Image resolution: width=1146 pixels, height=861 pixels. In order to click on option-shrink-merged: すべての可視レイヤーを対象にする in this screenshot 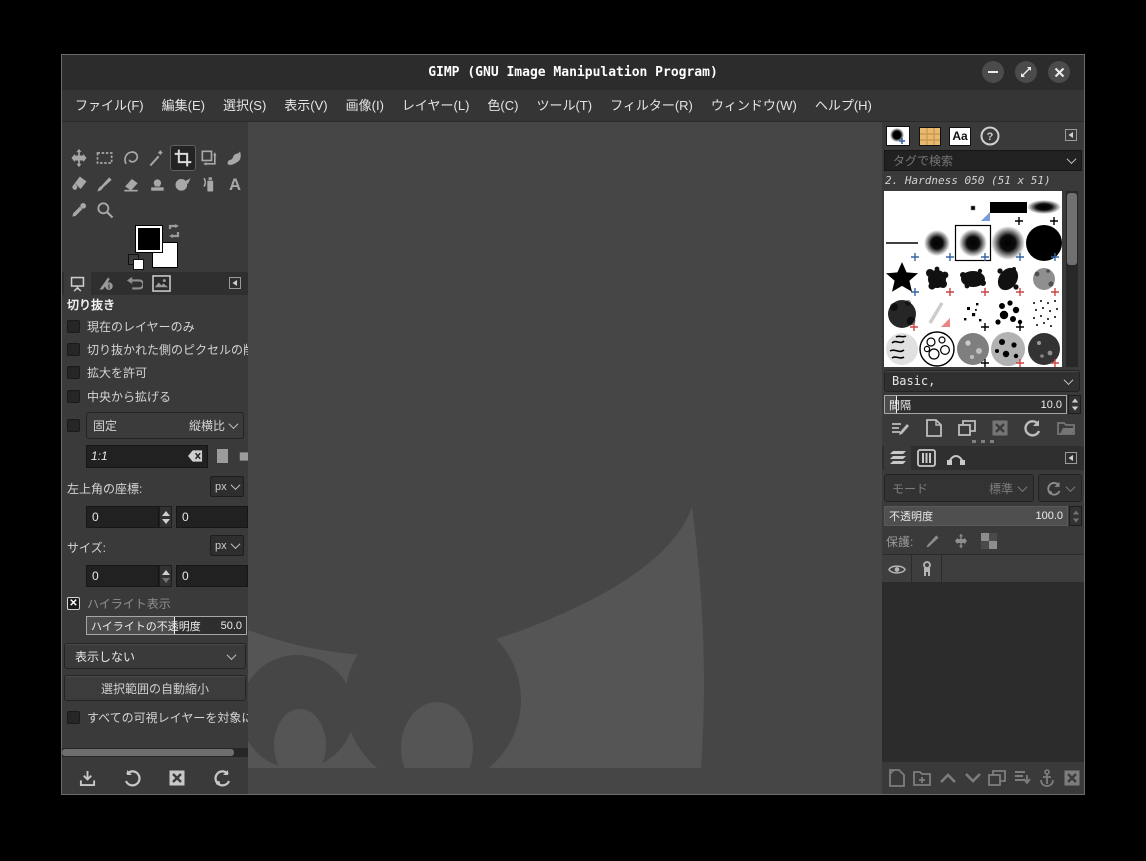, I will do `click(155, 717)`.